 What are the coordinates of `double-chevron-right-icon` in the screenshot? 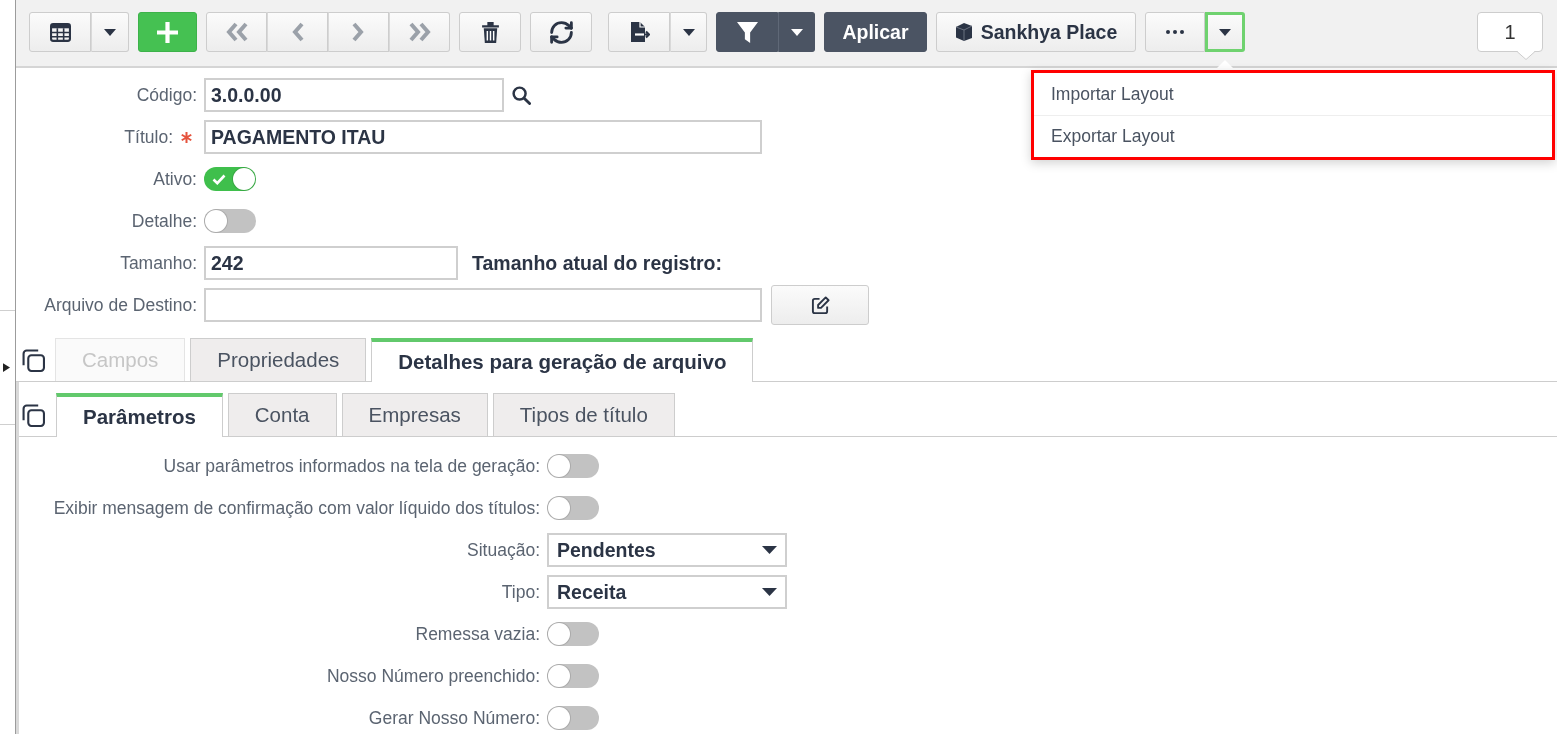 It's located at (419, 32).